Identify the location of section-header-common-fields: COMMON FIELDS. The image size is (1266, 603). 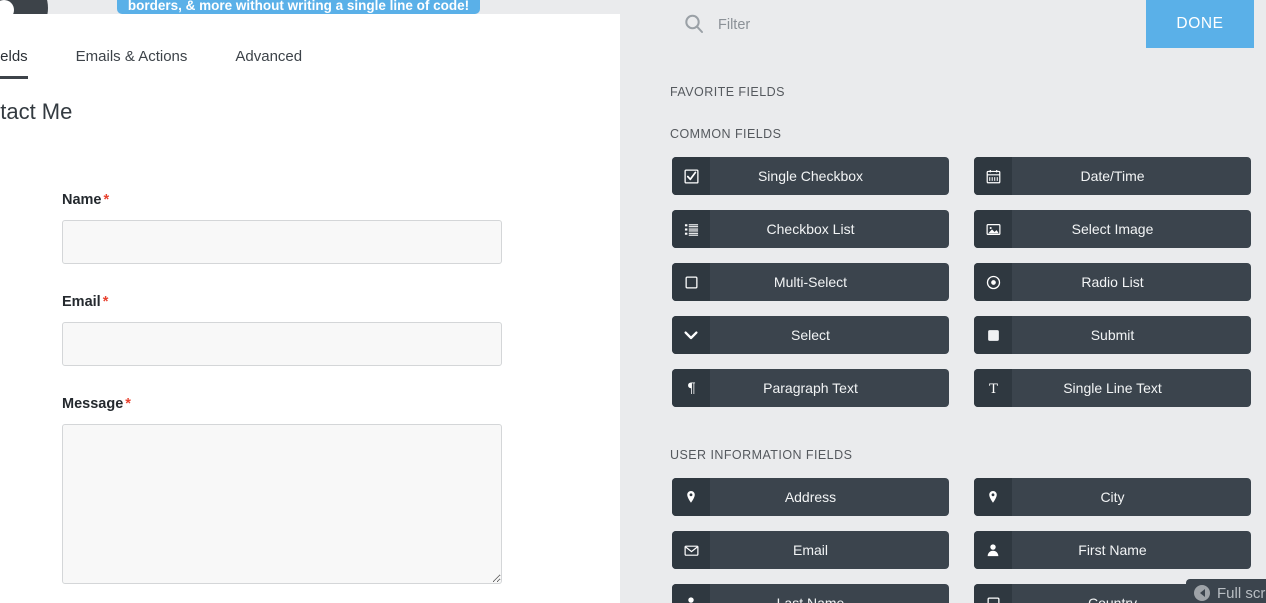
(726, 134).